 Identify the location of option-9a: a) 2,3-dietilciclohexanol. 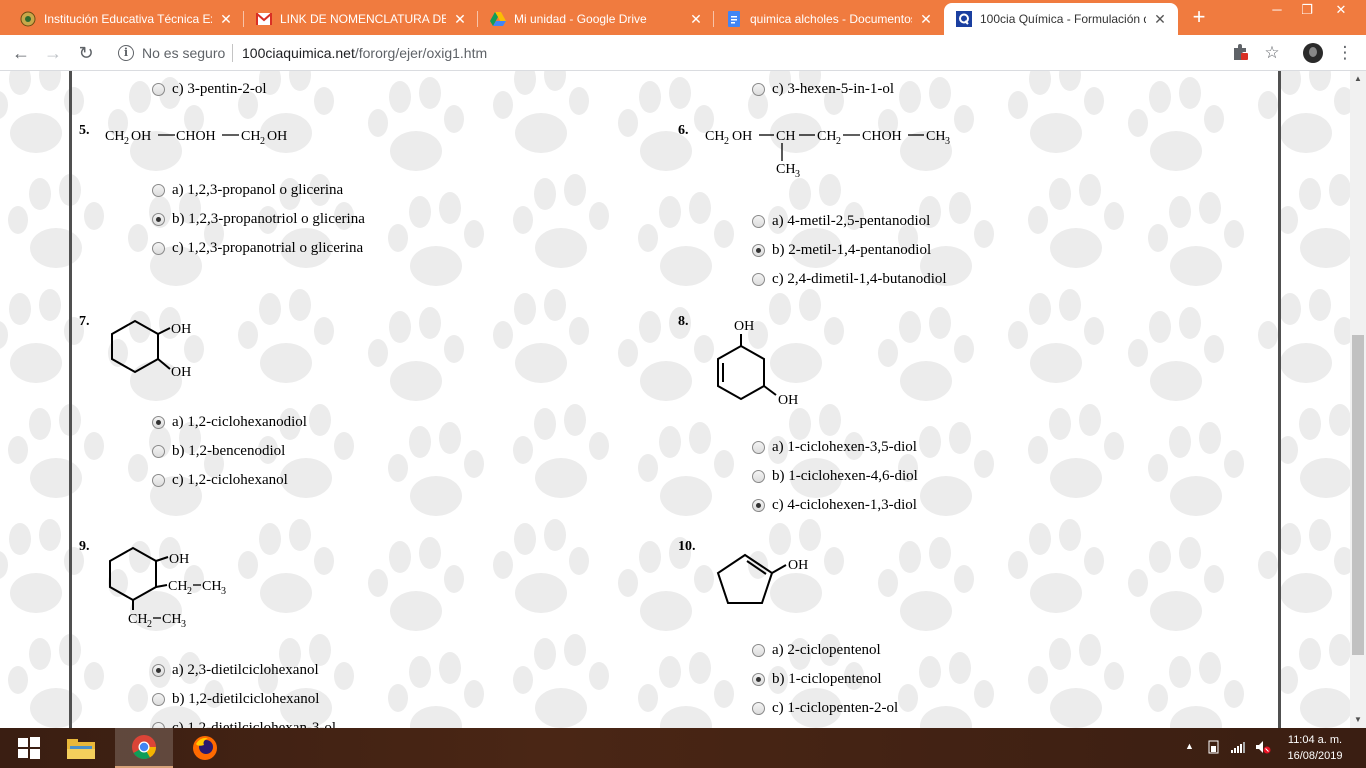
(235, 670).